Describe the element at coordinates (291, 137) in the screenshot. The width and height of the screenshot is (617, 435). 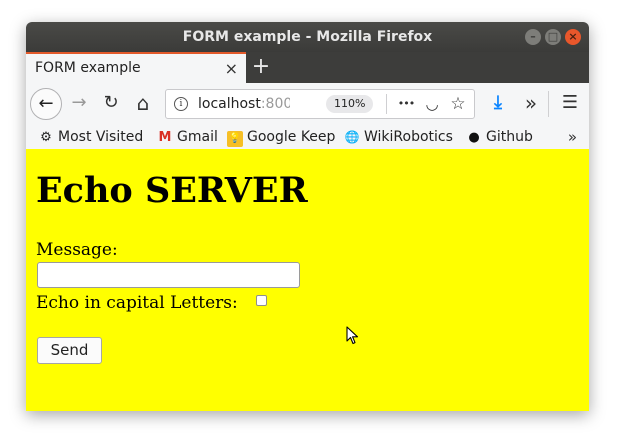
I see `bookmark-label: Google Keep` at that location.